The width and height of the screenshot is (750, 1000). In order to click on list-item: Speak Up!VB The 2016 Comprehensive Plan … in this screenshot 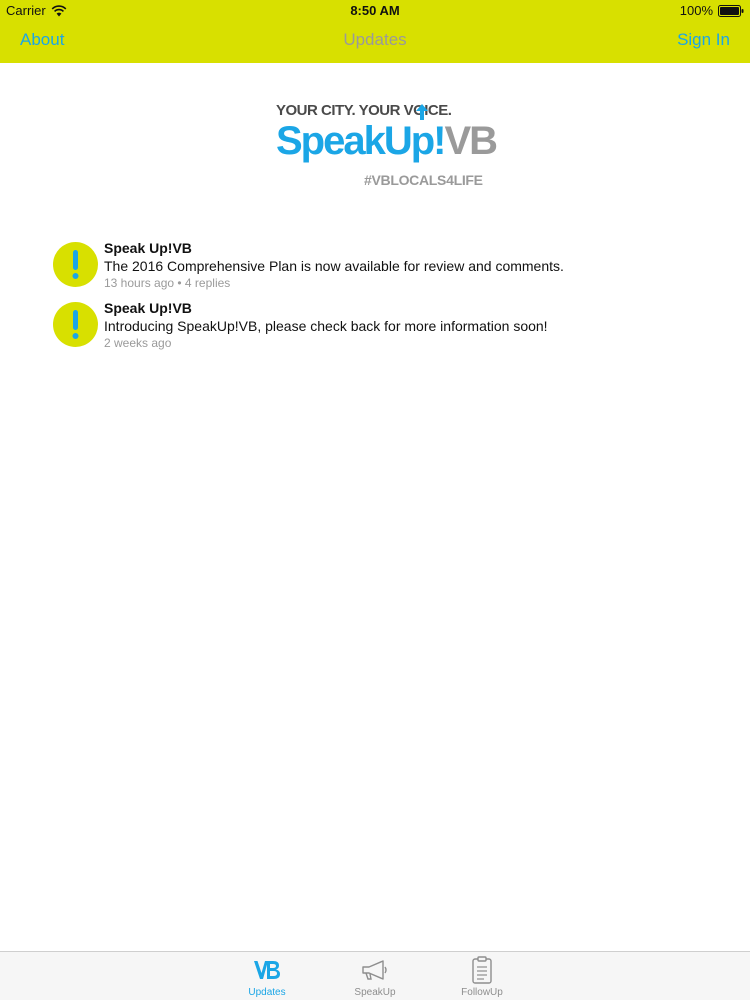, I will do `click(378, 270)`.